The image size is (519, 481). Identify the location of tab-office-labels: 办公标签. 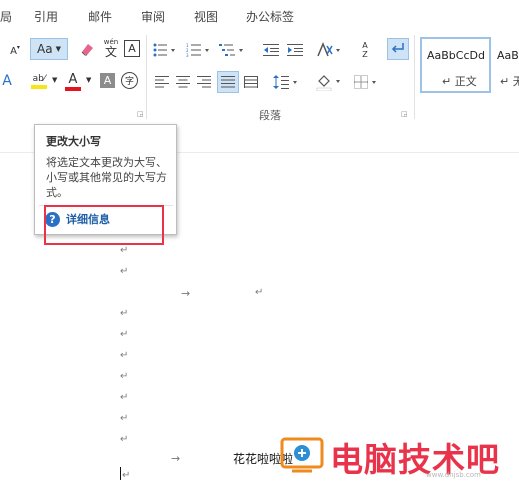
(270, 16).